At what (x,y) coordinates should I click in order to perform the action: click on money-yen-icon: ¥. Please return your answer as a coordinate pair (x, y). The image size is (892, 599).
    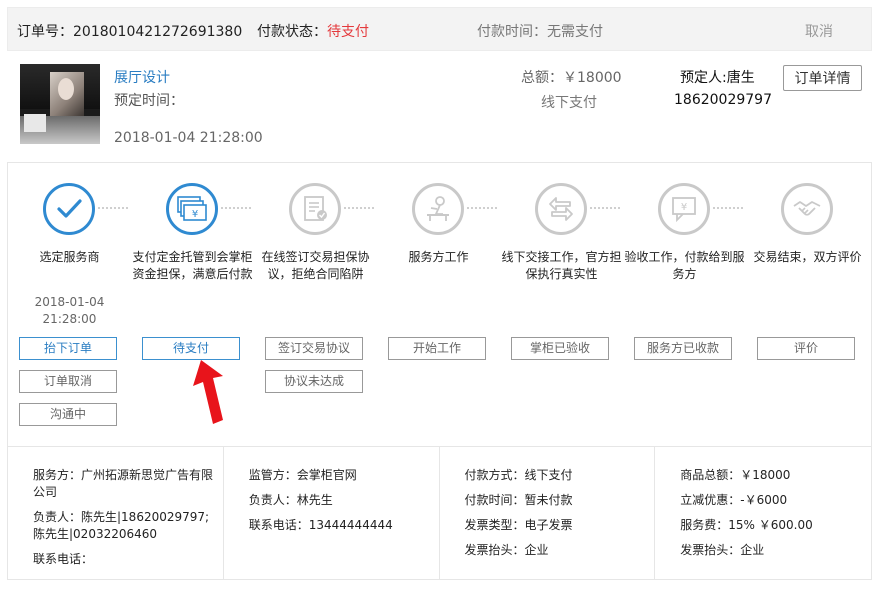
    Looking at the image, I should click on (192, 209).